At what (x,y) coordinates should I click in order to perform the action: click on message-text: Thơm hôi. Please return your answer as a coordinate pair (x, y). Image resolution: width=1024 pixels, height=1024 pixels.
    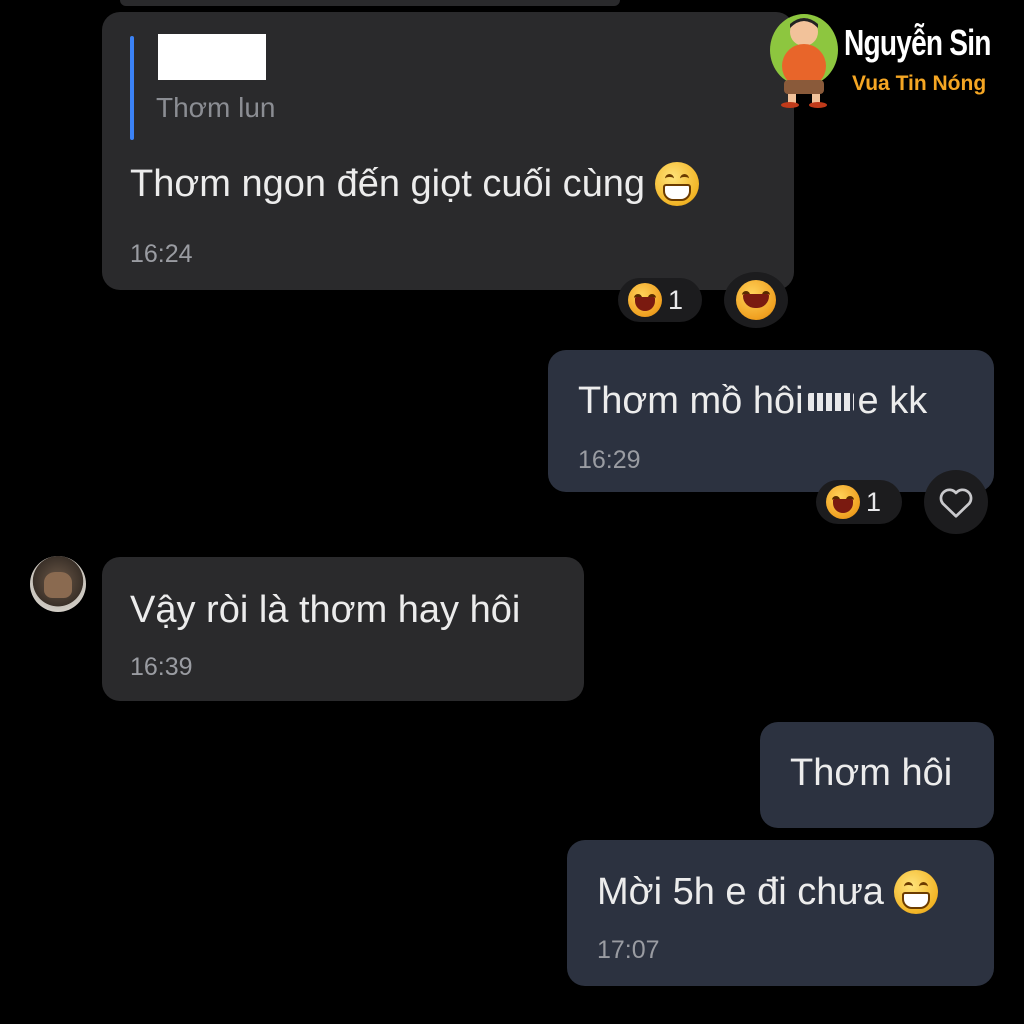
    Looking at the image, I should click on (871, 773).